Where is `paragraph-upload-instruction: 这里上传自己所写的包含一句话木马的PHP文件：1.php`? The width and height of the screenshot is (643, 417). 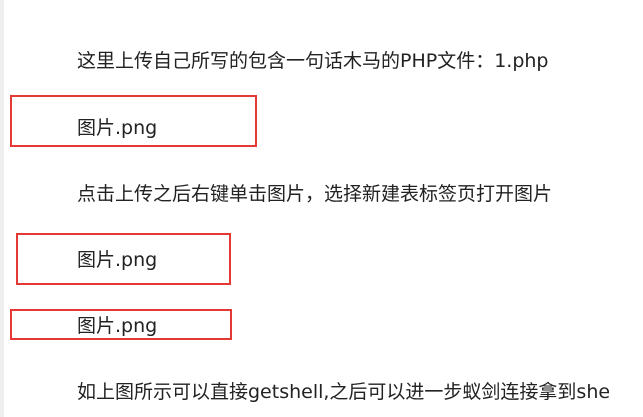
paragraph-upload-instruction: 这里上传自己所写的包含一句话木马的PHP文件：1.php is located at coordinates (313, 61).